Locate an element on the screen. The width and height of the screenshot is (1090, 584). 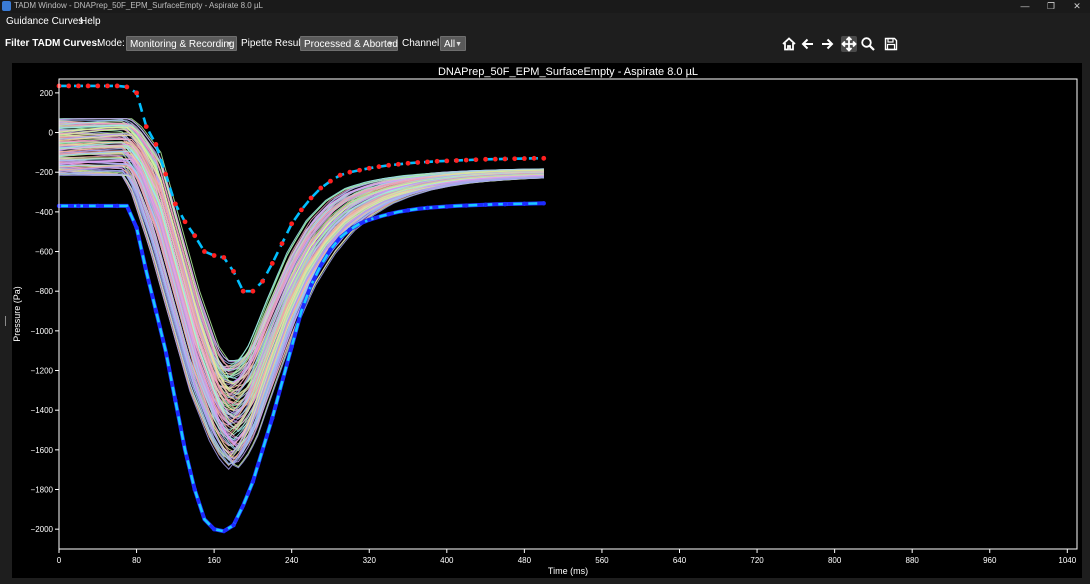
pan-icon is located at coordinates (849, 44).